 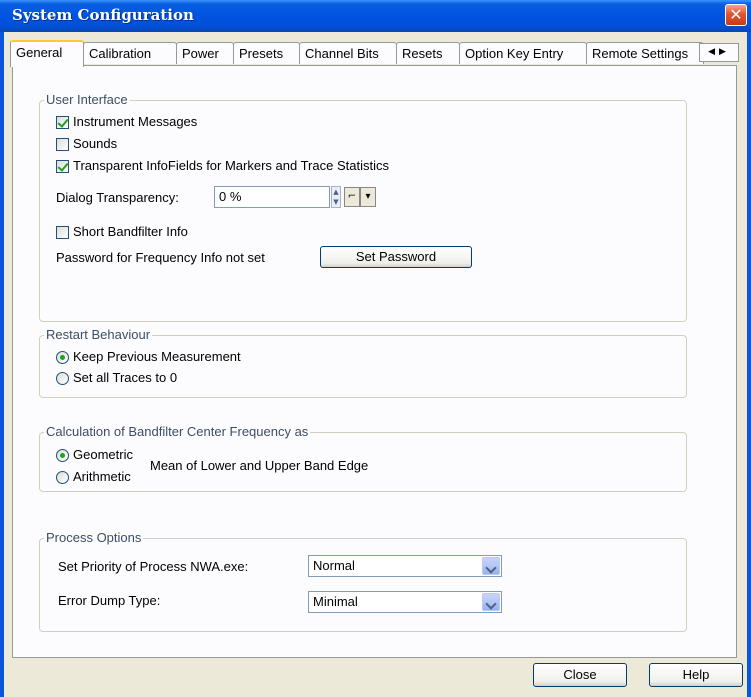 What do you see at coordinates (153, 566) in the screenshot?
I see `priority-label: Set Priority of Process NWA.exe:` at bounding box center [153, 566].